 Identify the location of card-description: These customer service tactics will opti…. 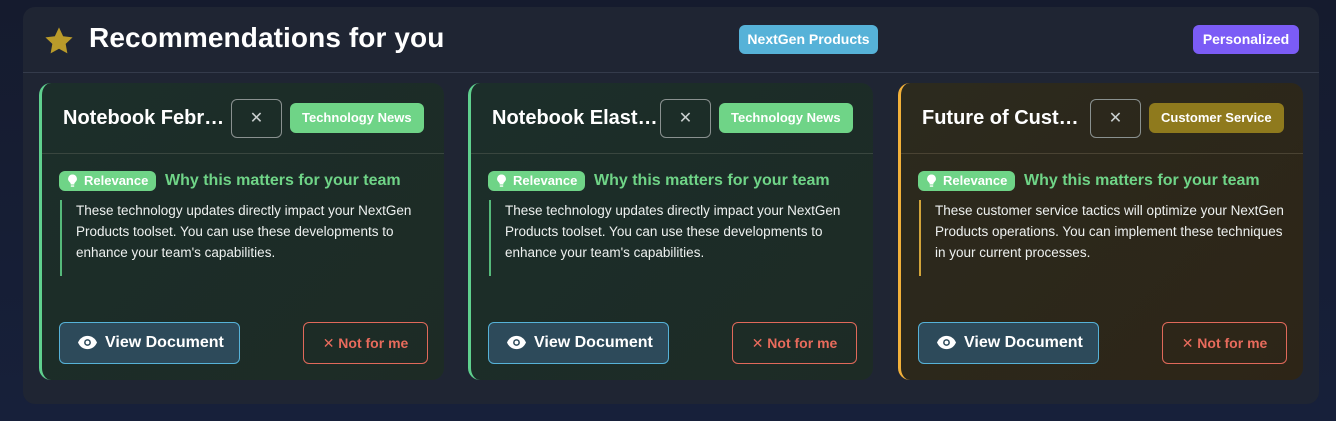
(1104, 238).